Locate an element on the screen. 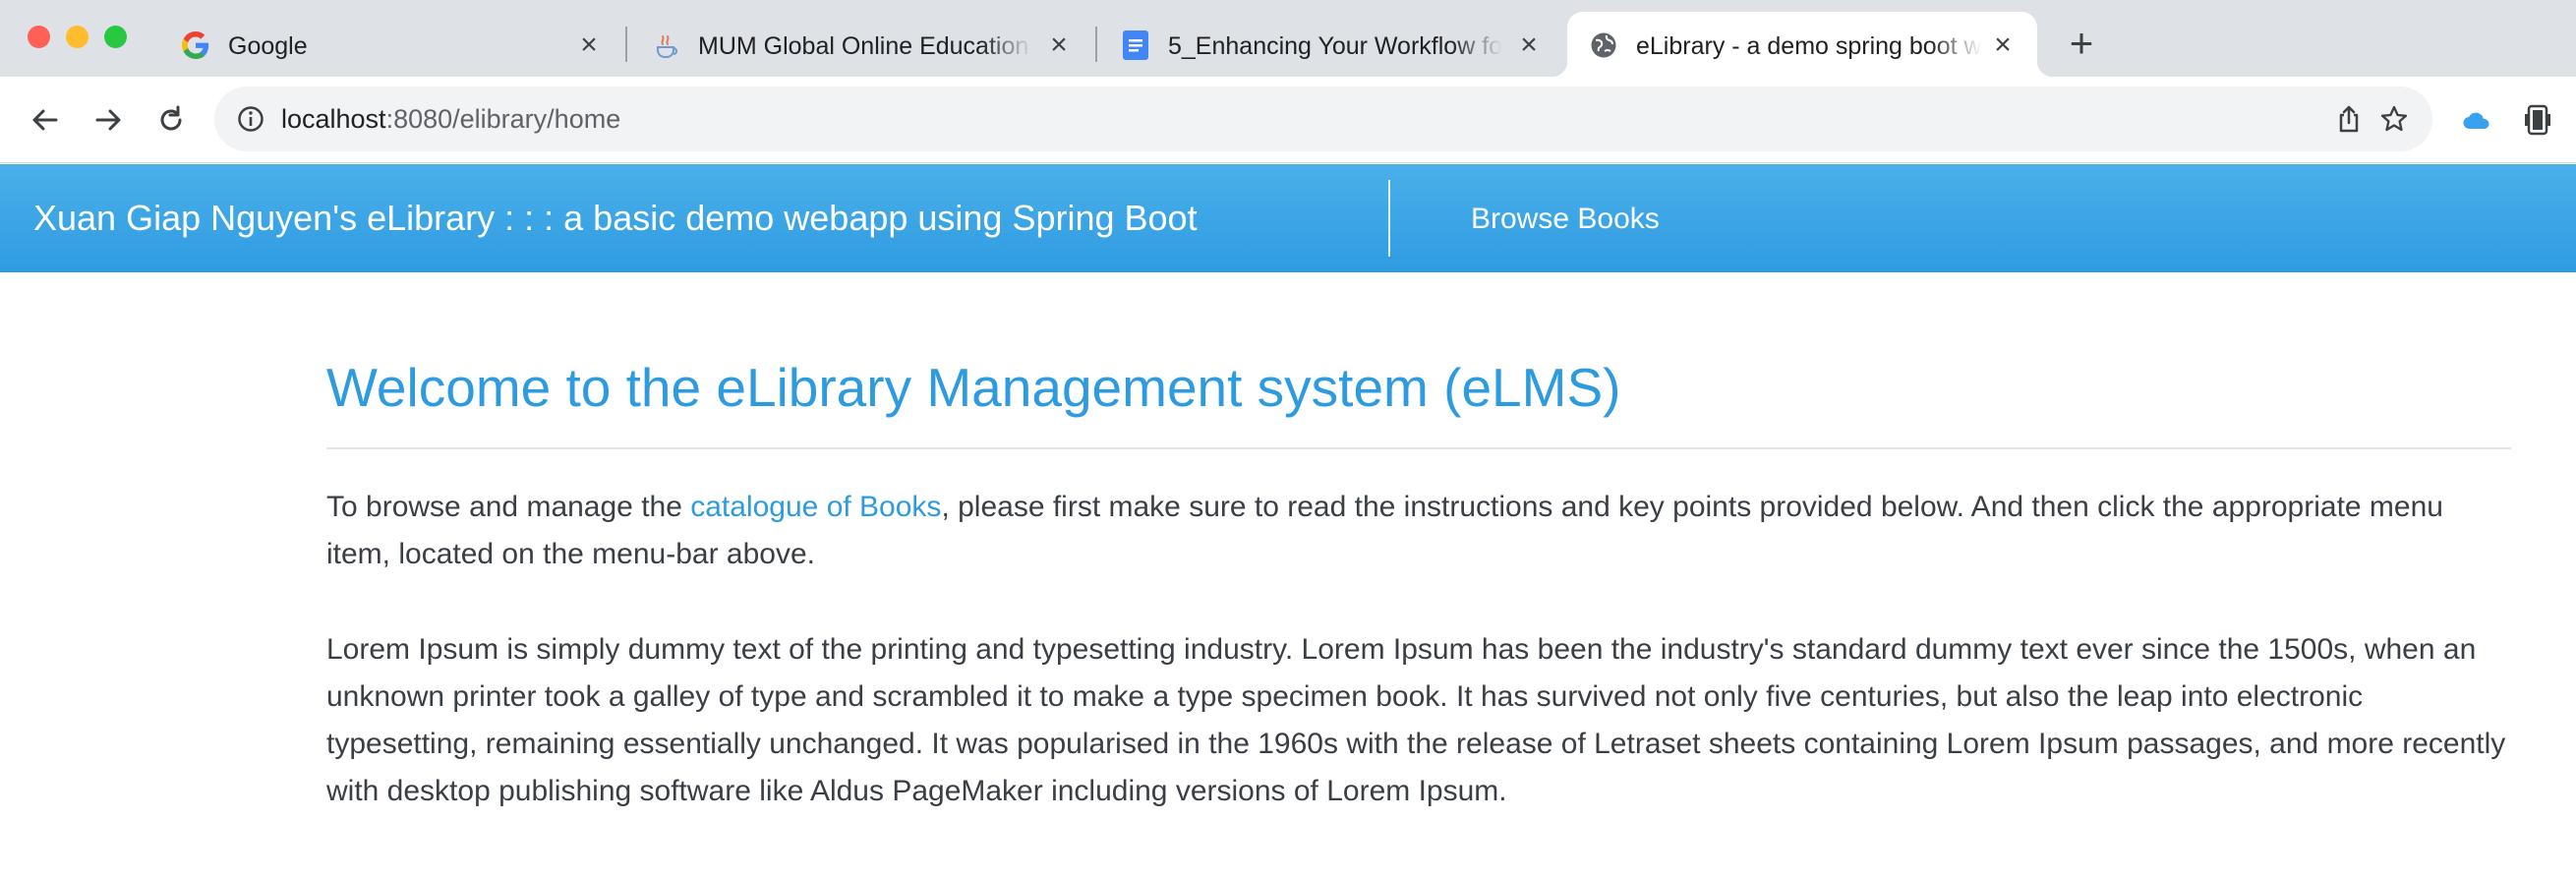  tab-title: MUM Global Online Education s is located at coordinates (865, 46).